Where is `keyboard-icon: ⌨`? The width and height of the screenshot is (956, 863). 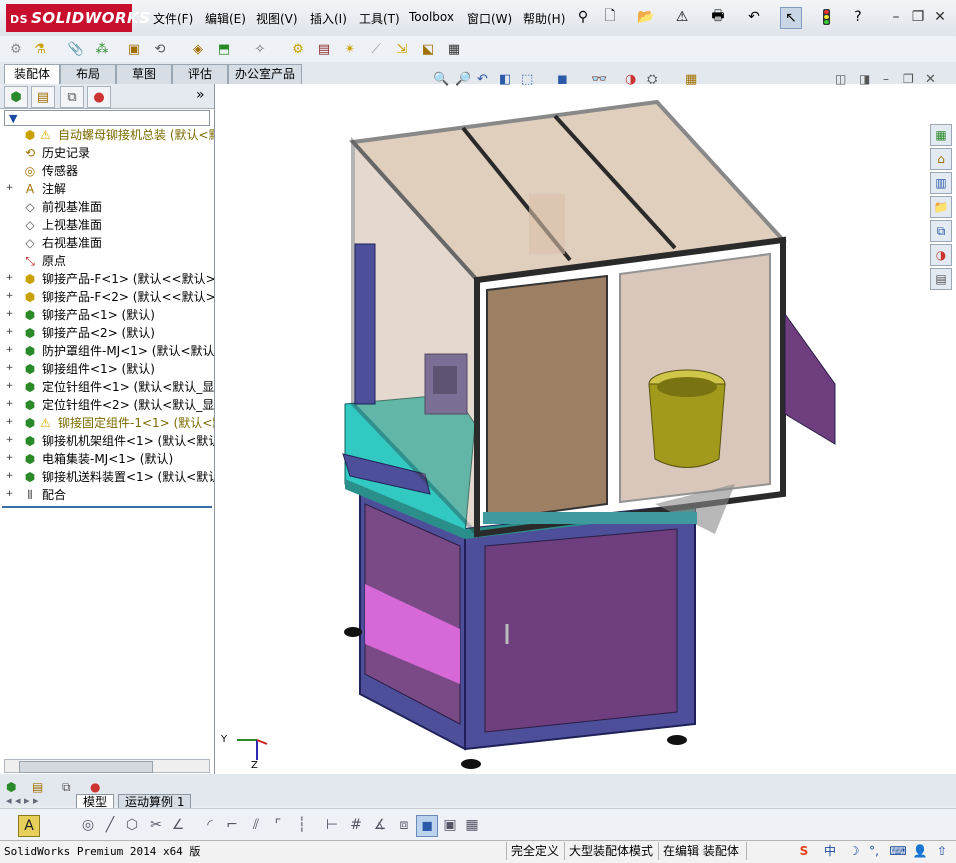 keyboard-icon: ⌨ is located at coordinates (897, 851).